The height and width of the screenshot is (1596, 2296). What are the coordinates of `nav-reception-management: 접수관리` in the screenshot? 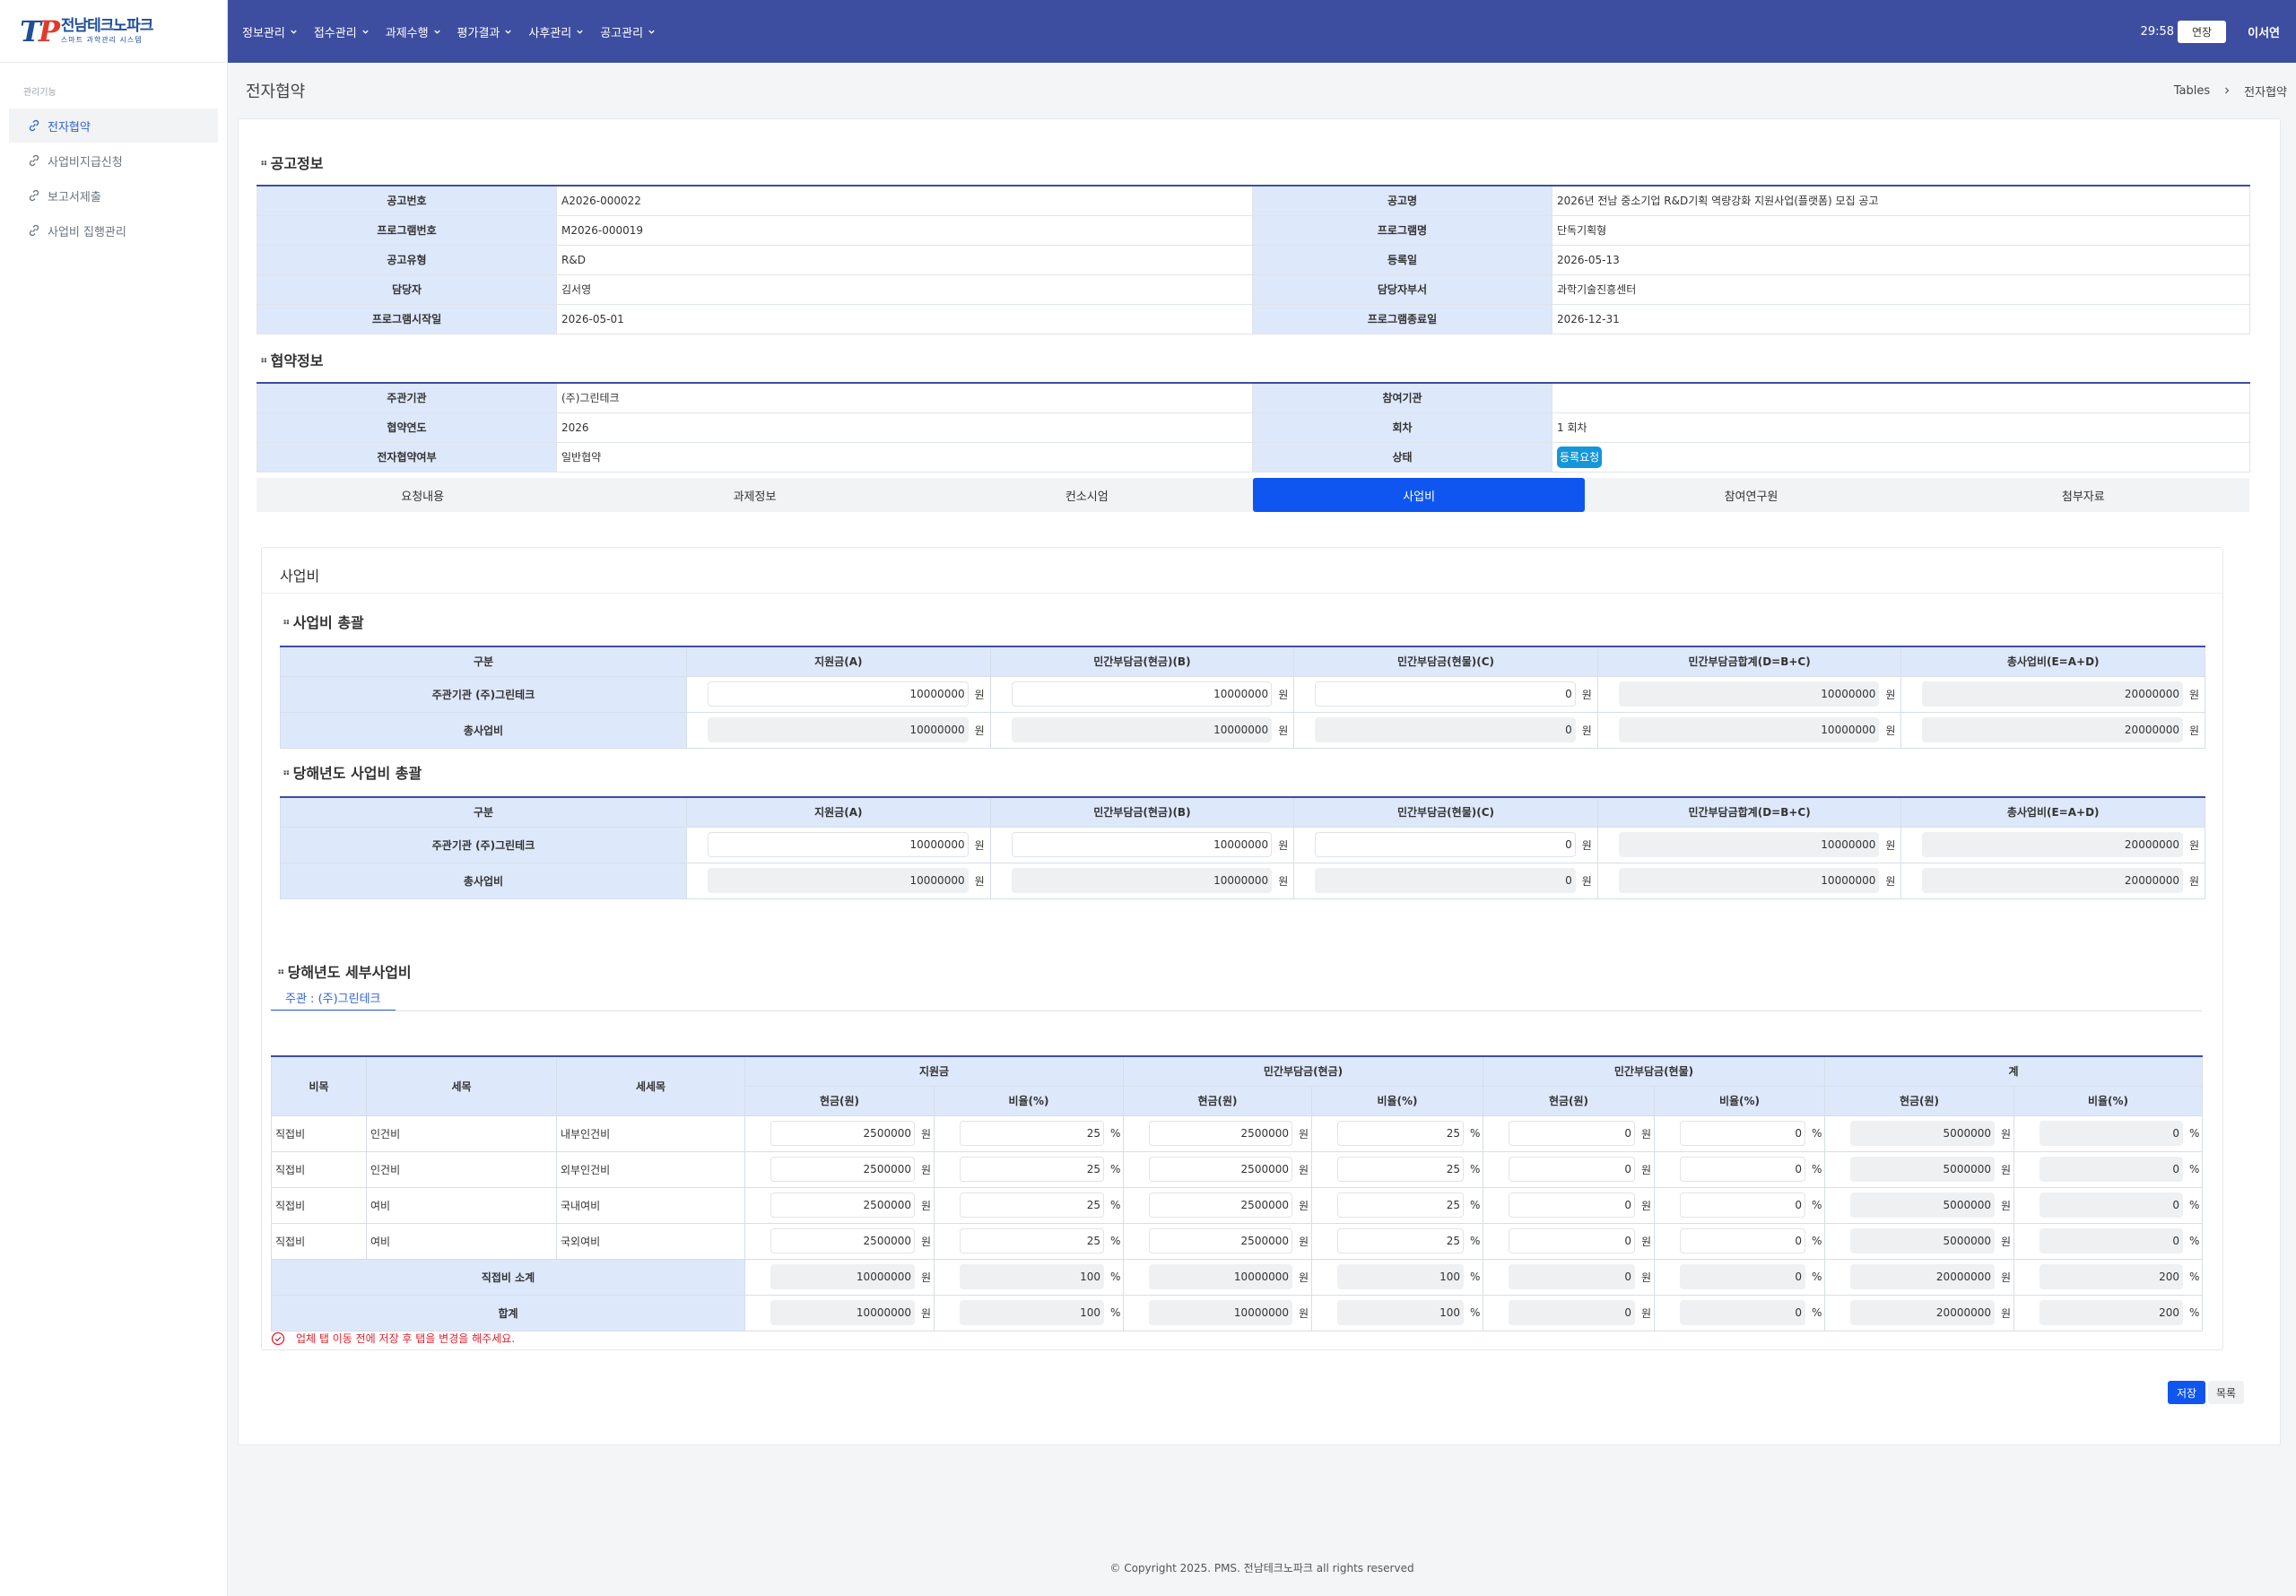 It's located at (342, 32).